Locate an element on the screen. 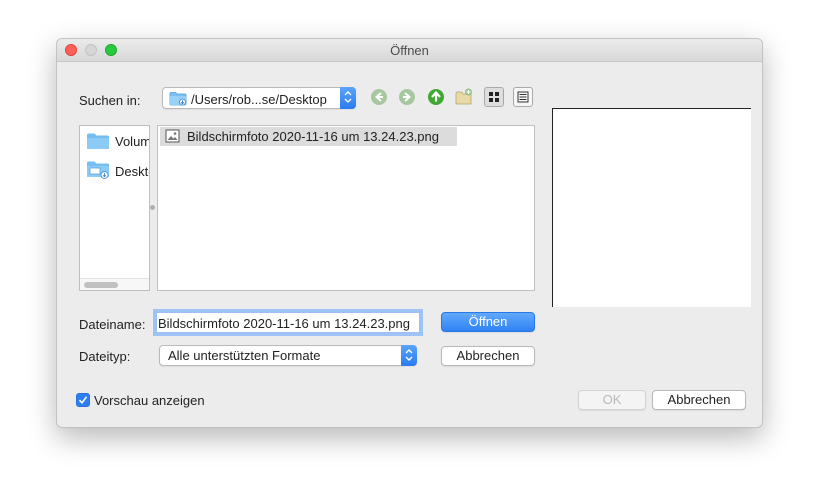 Image resolution: width=817 pixels, height=501 pixels. look-in-stepper is located at coordinates (348, 98).